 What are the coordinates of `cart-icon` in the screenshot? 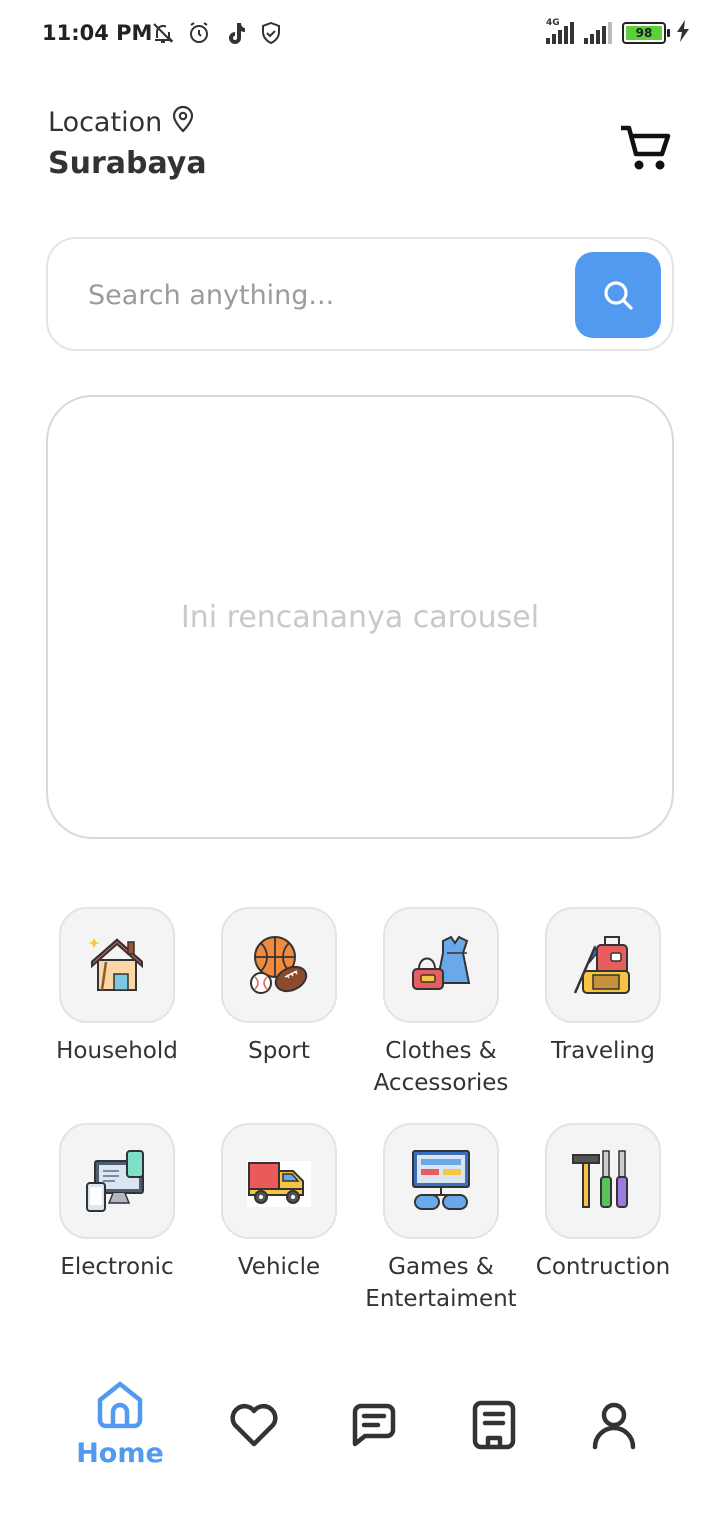 It's located at (646, 147).